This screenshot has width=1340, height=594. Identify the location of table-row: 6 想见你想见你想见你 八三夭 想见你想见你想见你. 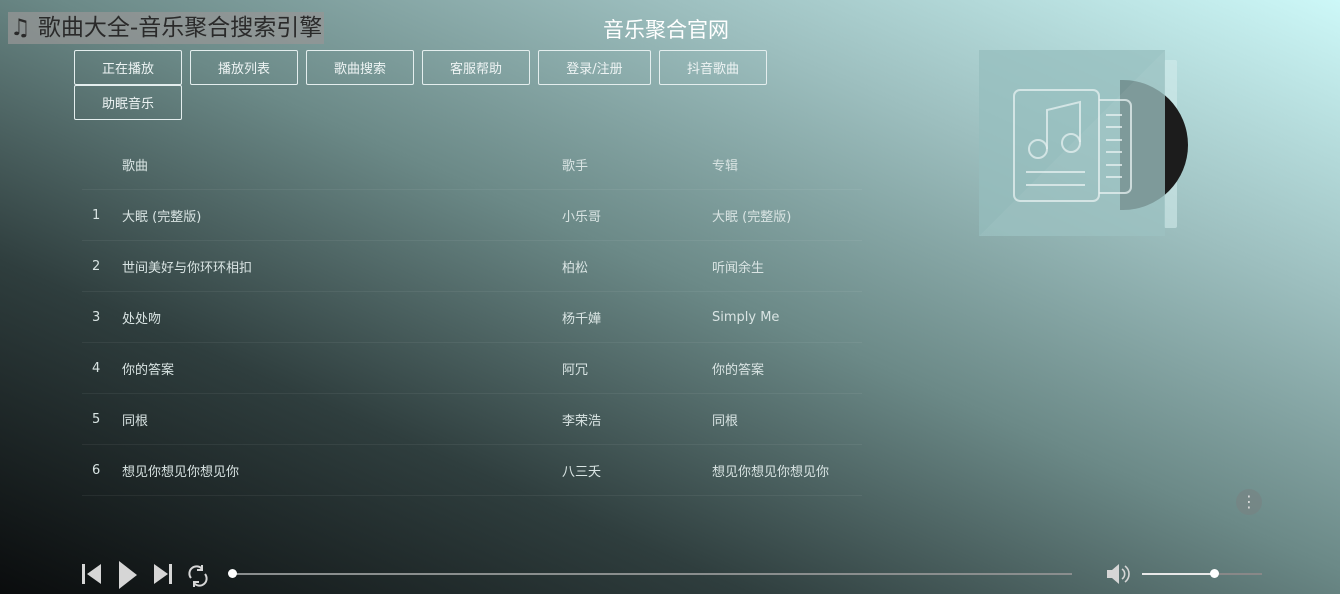
(472, 470).